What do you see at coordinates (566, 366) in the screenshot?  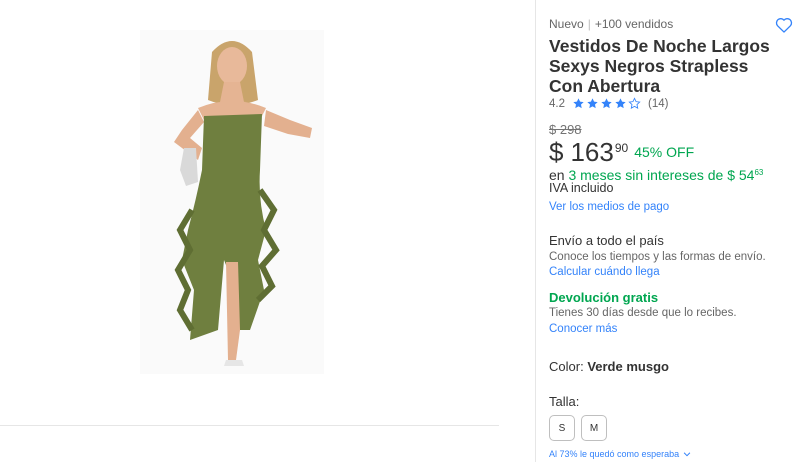 I see `color-label: Color:` at bounding box center [566, 366].